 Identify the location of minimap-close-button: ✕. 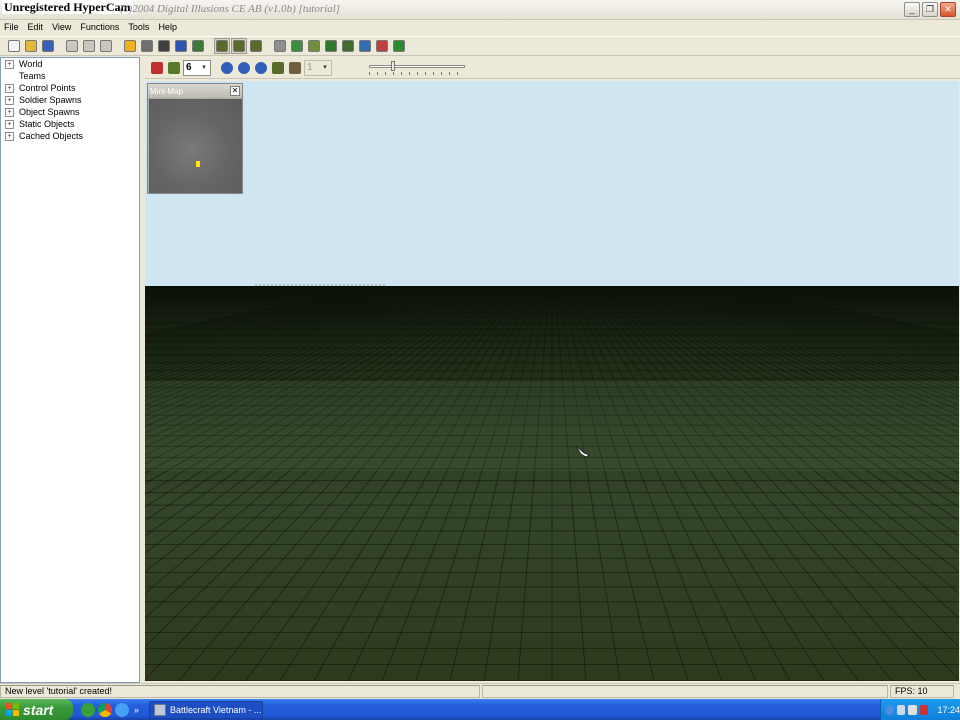
(235, 91).